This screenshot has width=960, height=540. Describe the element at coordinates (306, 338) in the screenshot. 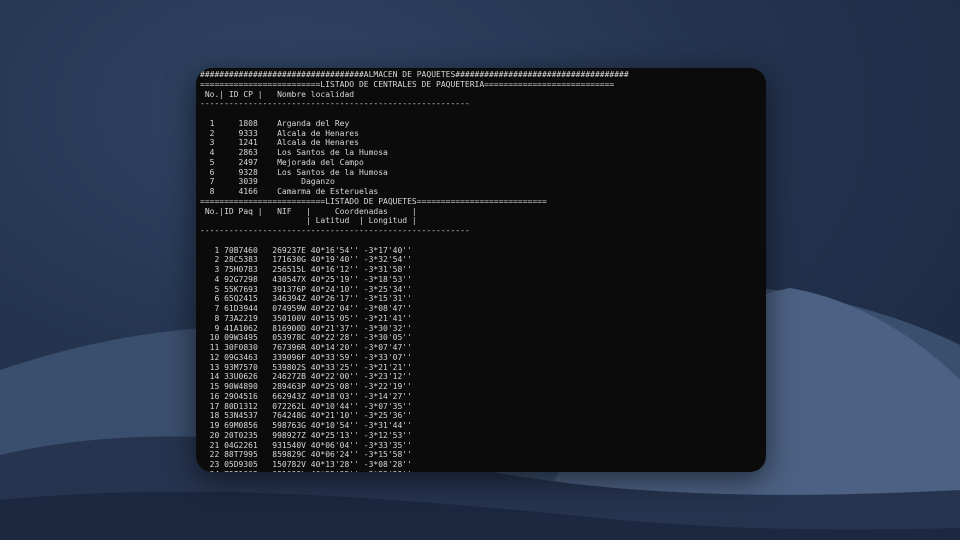

I see `terminal-line: 10 09W3495 053978C 40*22'28'' -3*30'05''` at that location.